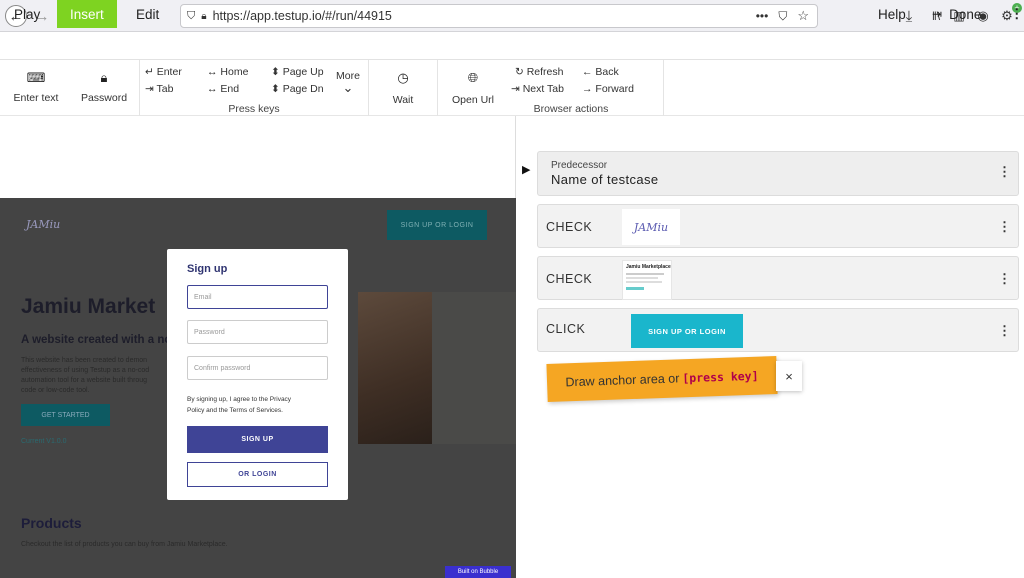 The width and height of the screenshot is (1024, 578). I want to click on open-url-label: Open Url, so click(472, 100).